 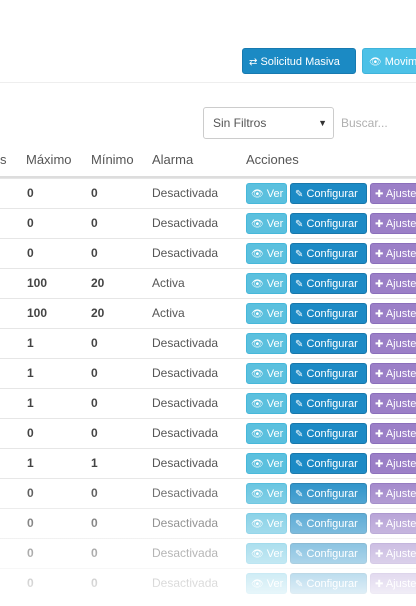 What do you see at coordinates (3, 159) in the screenshot?
I see `header-partial: s` at bounding box center [3, 159].